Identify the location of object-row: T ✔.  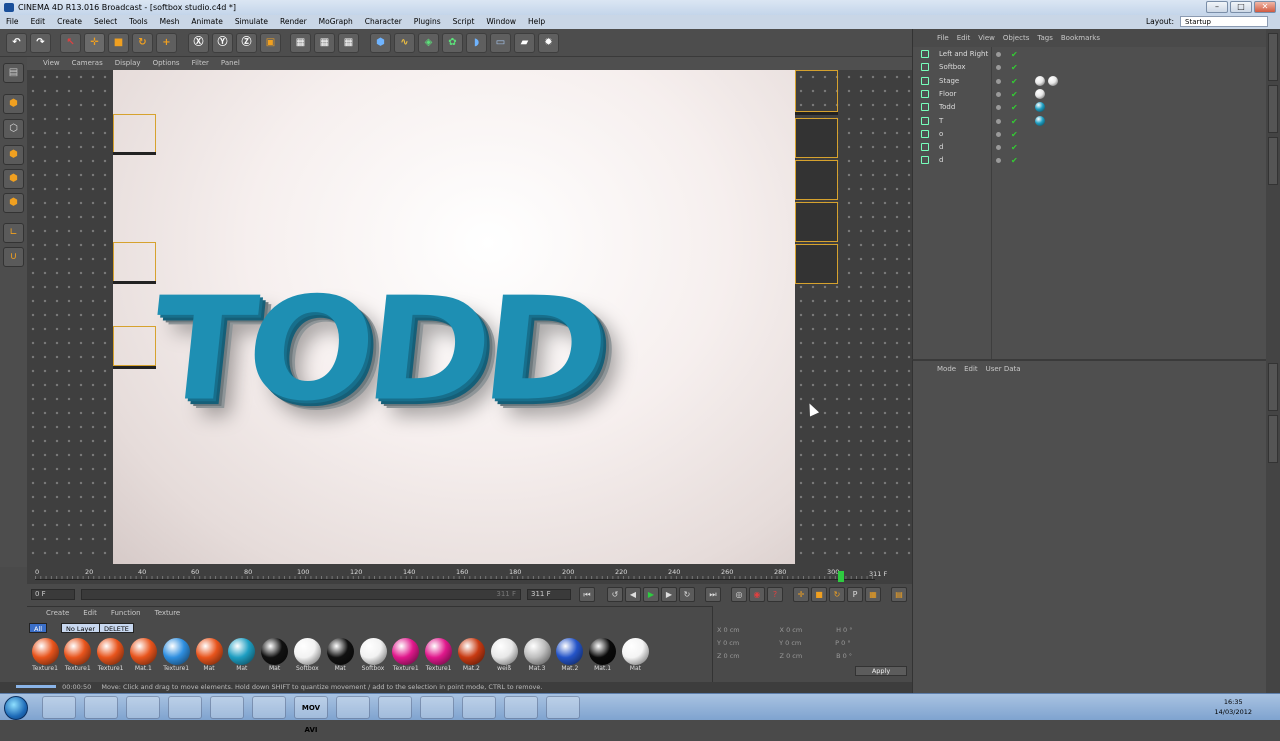
(1089, 121).